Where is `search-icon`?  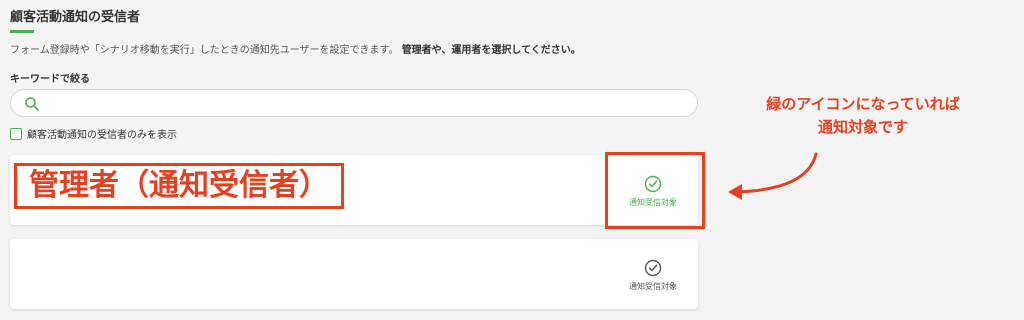
search-icon is located at coordinates (32, 104).